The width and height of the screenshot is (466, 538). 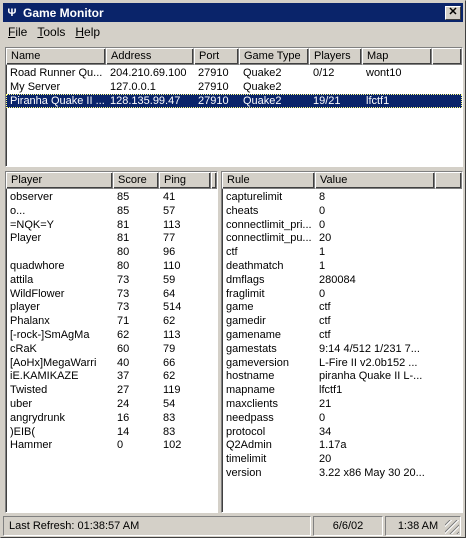 What do you see at coordinates (185, 180) in the screenshot?
I see `column-header-ping: Ping` at bounding box center [185, 180].